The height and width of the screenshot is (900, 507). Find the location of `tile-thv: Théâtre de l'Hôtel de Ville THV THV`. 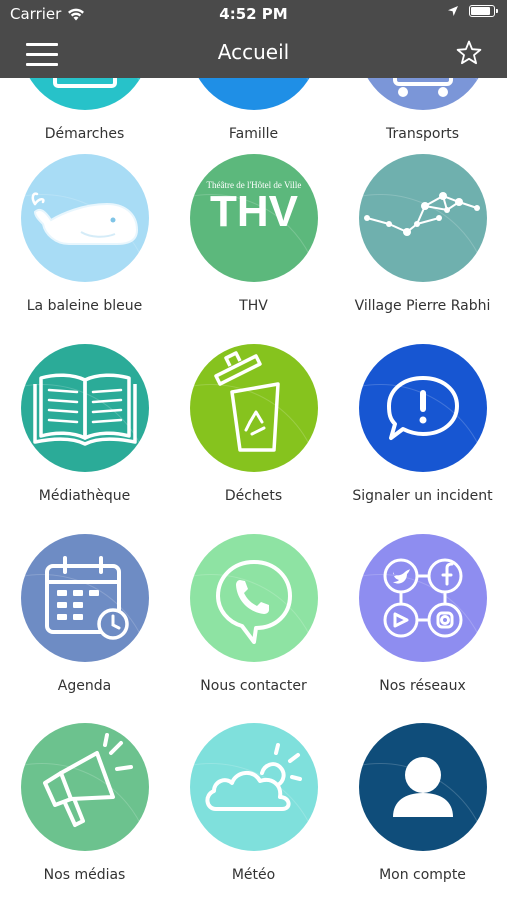

tile-thv: Théâtre de l'Hôtel de Ville THV THV is located at coordinates (253, 234).